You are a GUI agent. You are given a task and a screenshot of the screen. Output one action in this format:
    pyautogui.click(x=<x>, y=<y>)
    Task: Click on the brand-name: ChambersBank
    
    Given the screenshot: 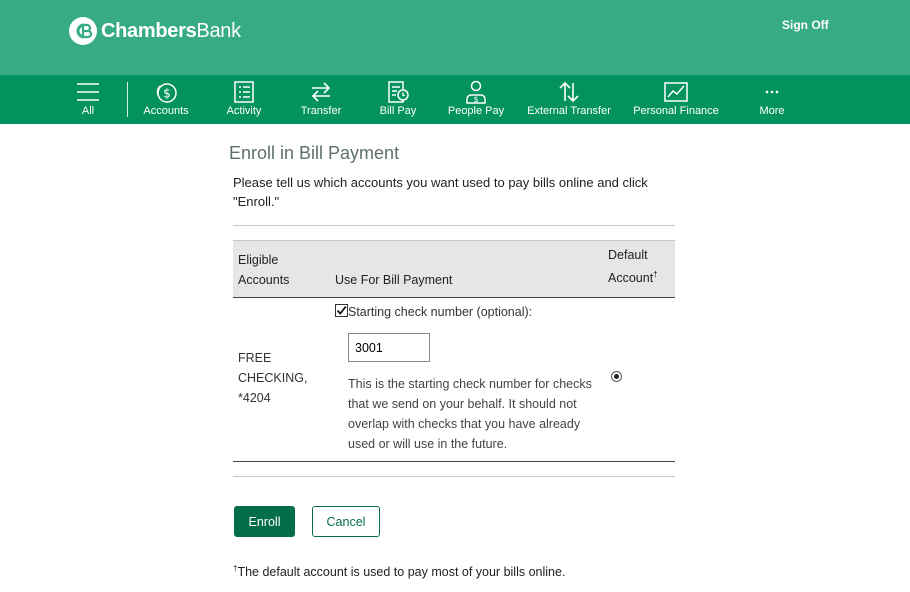 What is the action you would take?
    pyautogui.click(x=171, y=31)
    